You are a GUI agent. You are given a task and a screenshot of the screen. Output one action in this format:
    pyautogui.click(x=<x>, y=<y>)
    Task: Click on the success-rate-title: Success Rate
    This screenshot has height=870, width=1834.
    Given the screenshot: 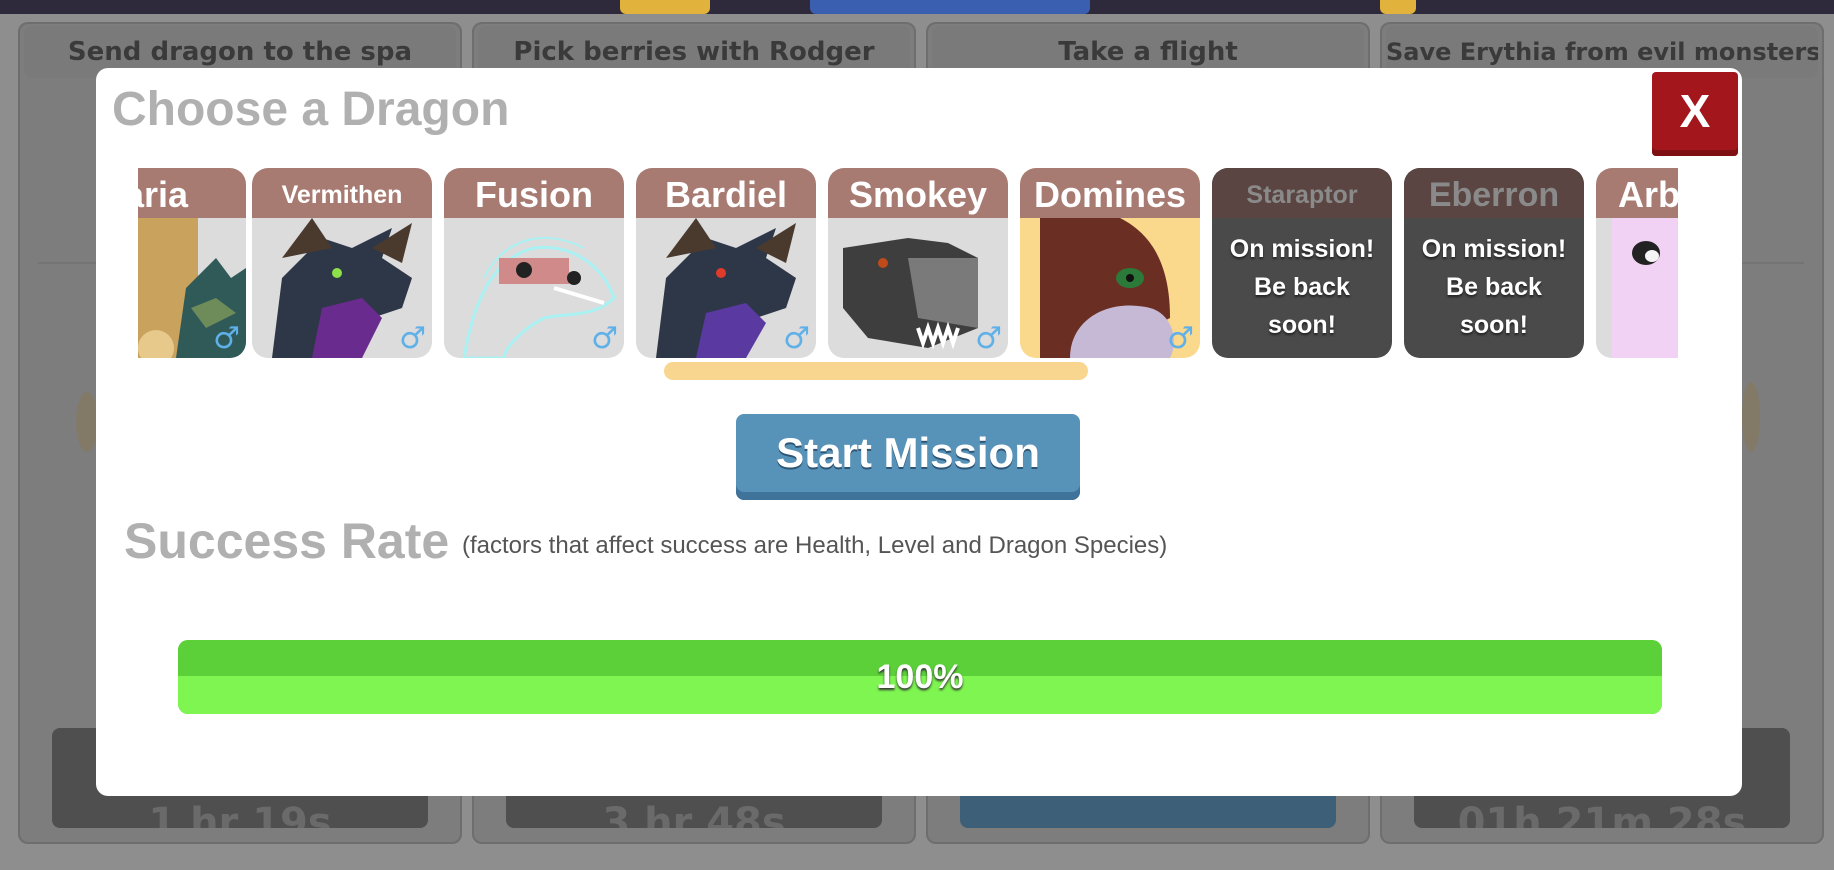 What is the action you would take?
    pyautogui.click(x=287, y=541)
    